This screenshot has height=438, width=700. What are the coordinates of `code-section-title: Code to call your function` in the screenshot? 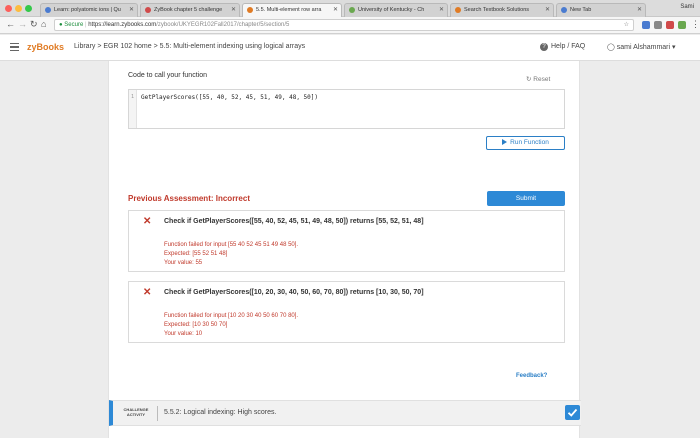 It's located at (167, 75).